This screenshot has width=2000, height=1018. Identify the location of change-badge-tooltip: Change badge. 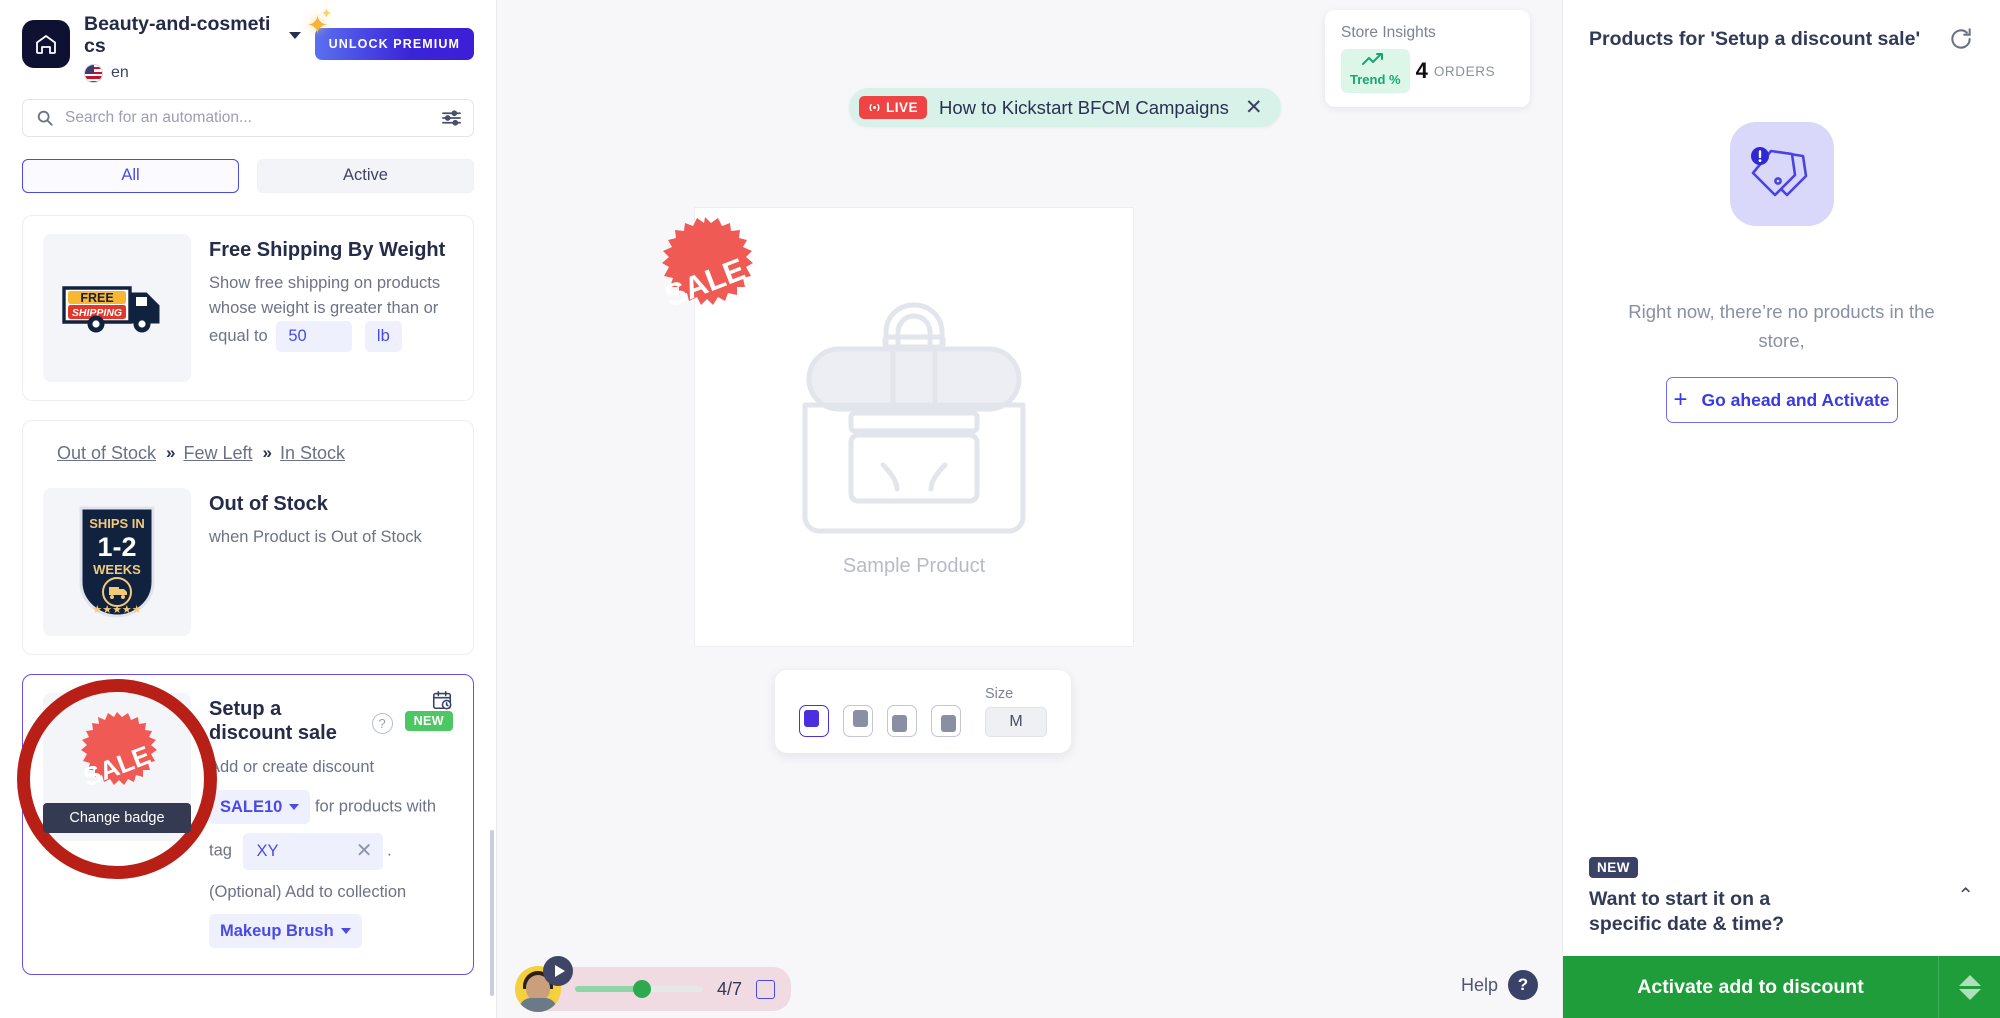
(117, 817).